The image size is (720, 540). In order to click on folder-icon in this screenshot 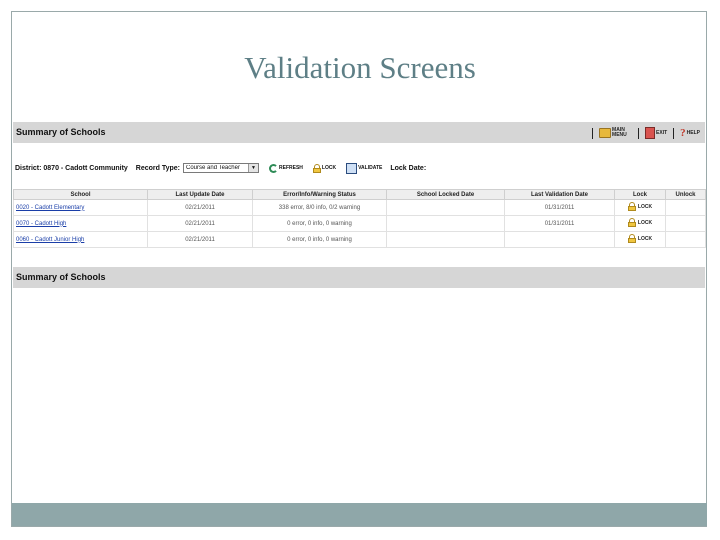, I will do `click(605, 133)`.